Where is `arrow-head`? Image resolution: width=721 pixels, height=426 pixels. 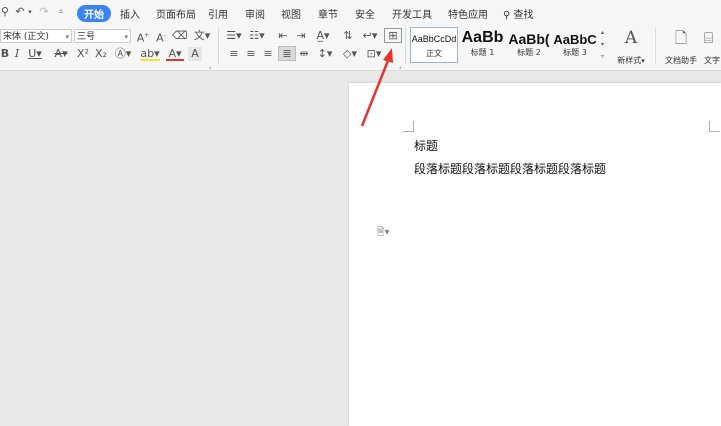
arrow-head is located at coordinates (388, 55).